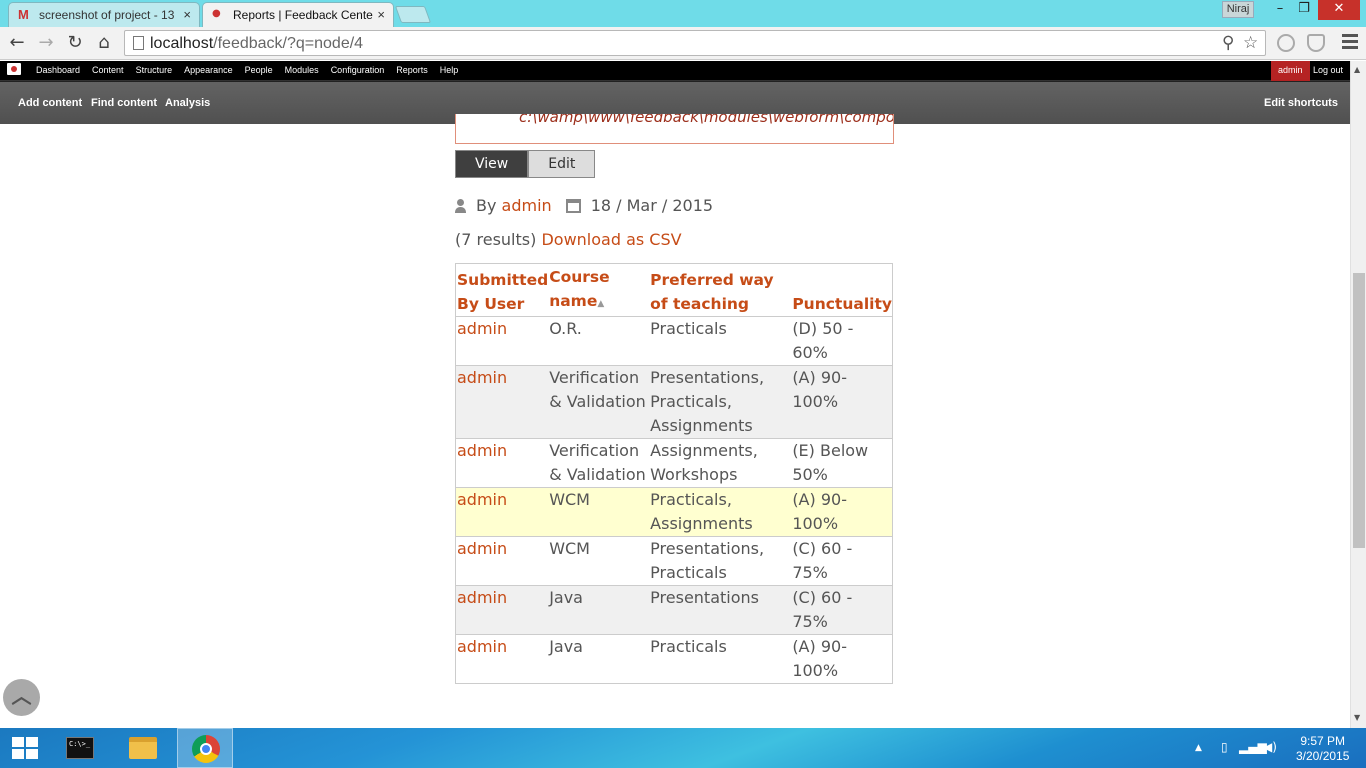 This screenshot has height=768, width=1366. What do you see at coordinates (1270, 747) in the screenshot?
I see `volume-icon: ◀)` at bounding box center [1270, 747].